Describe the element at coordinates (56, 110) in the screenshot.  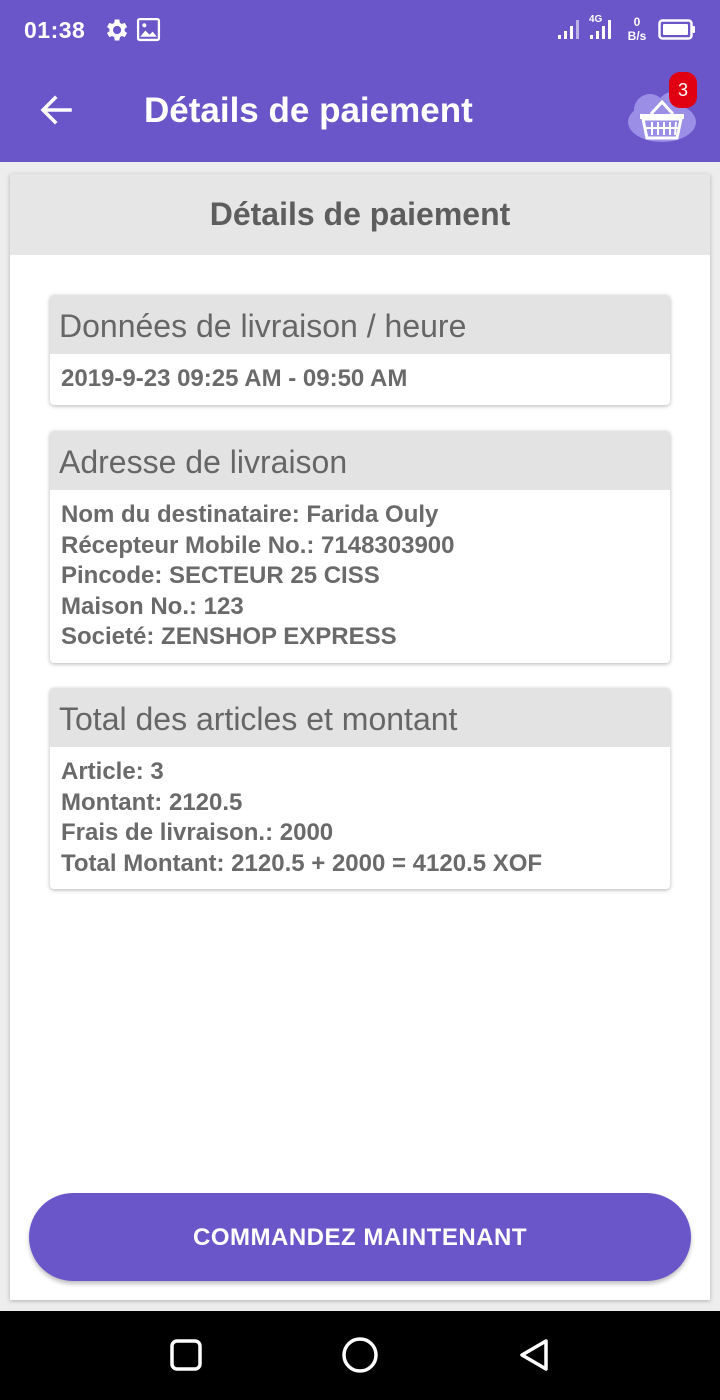
I see `back-arrow-icon` at that location.